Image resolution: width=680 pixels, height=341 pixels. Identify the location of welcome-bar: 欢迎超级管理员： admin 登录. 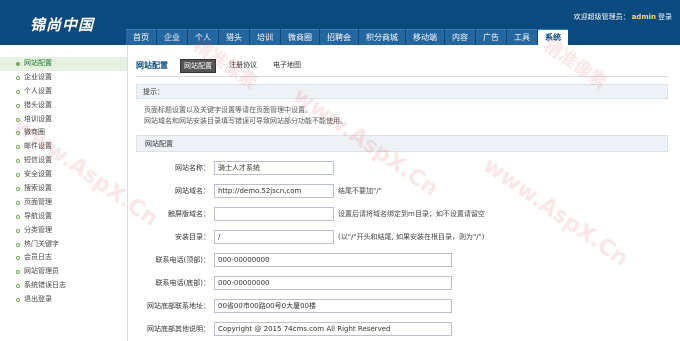
(623, 17).